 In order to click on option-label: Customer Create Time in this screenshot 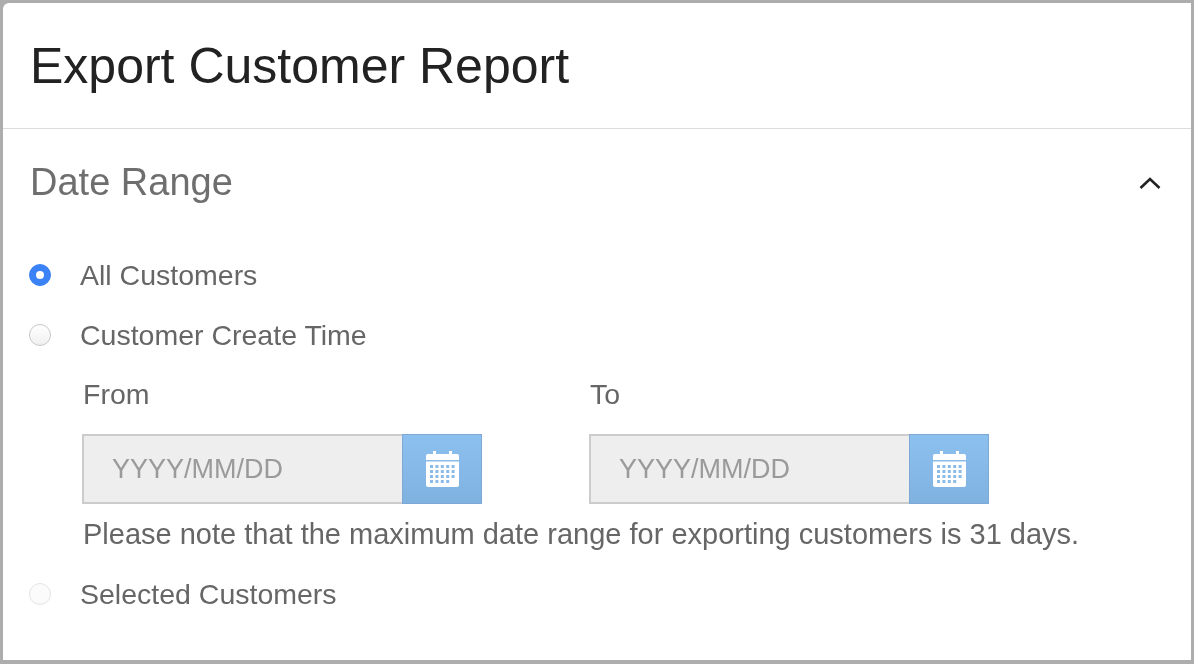, I will do `click(223, 335)`.